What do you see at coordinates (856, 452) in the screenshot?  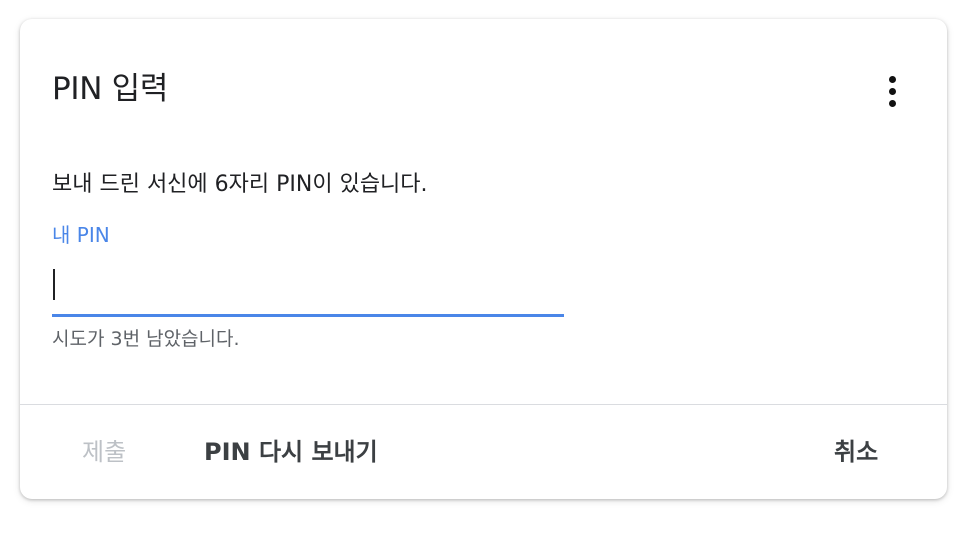 I see `cancel-button: 취소` at bounding box center [856, 452].